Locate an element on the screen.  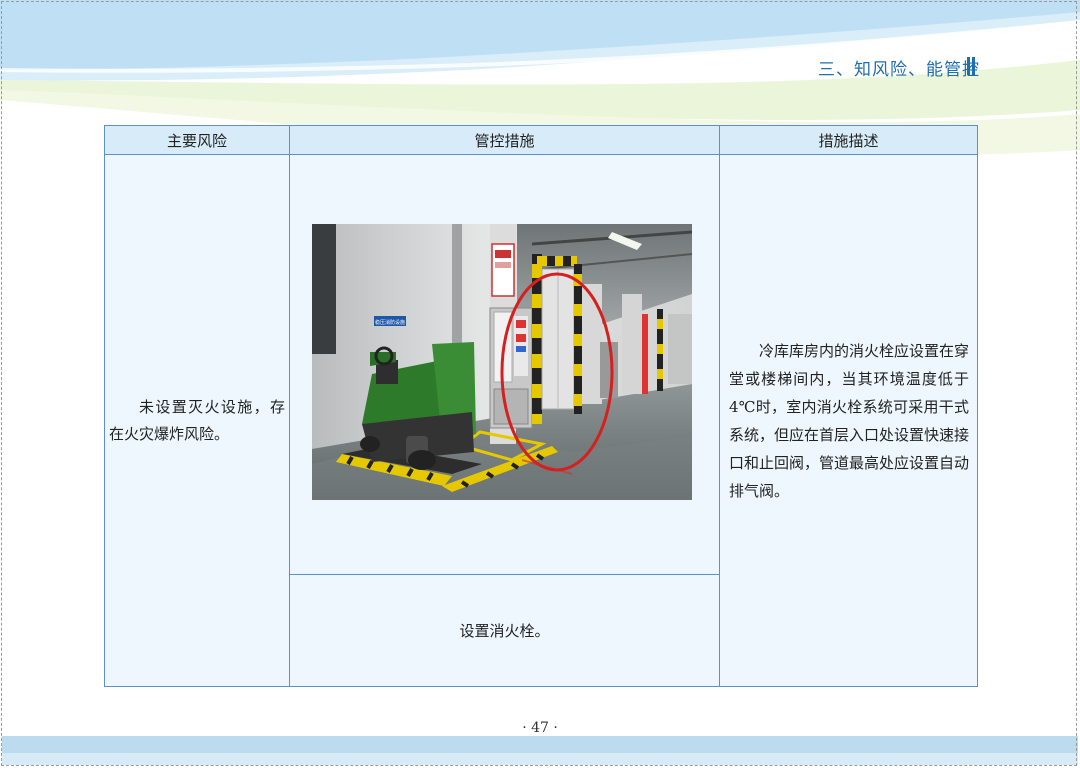
measure-cell: 设置消火栓。 is located at coordinates (504, 630).